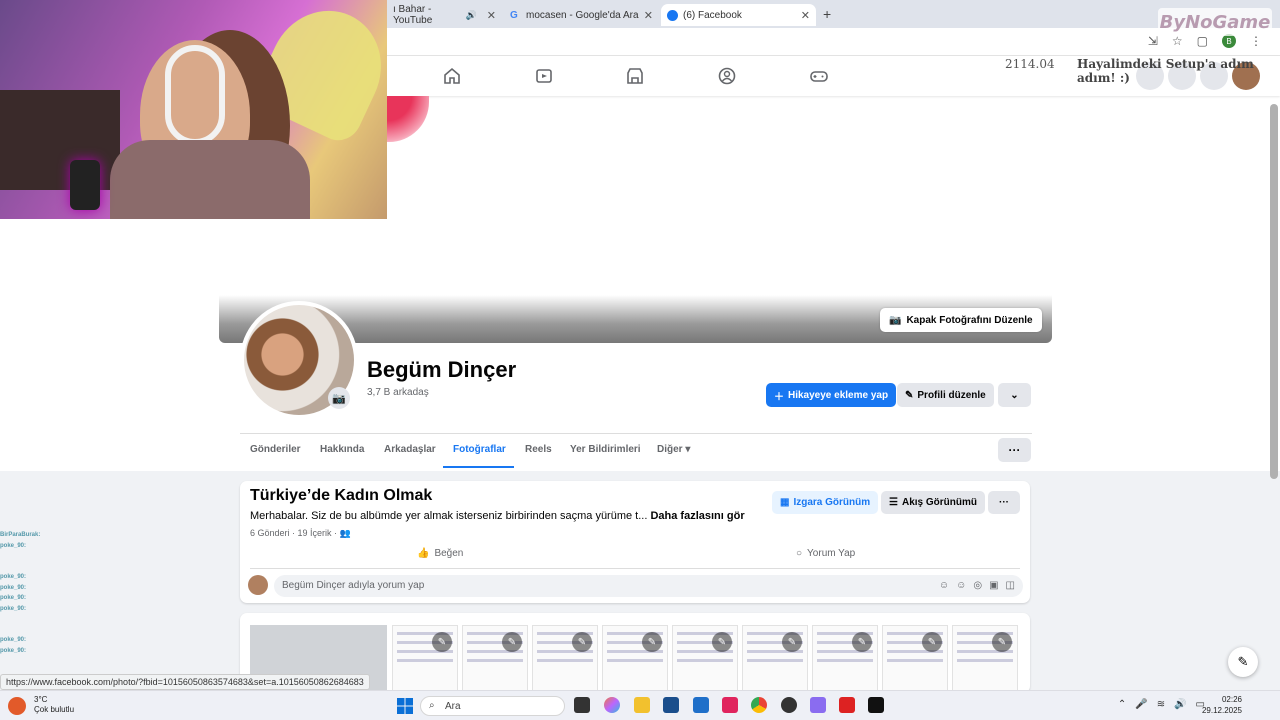 This screenshot has height=720, width=1280. I want to click on decorative-blob, so click(408, 119).